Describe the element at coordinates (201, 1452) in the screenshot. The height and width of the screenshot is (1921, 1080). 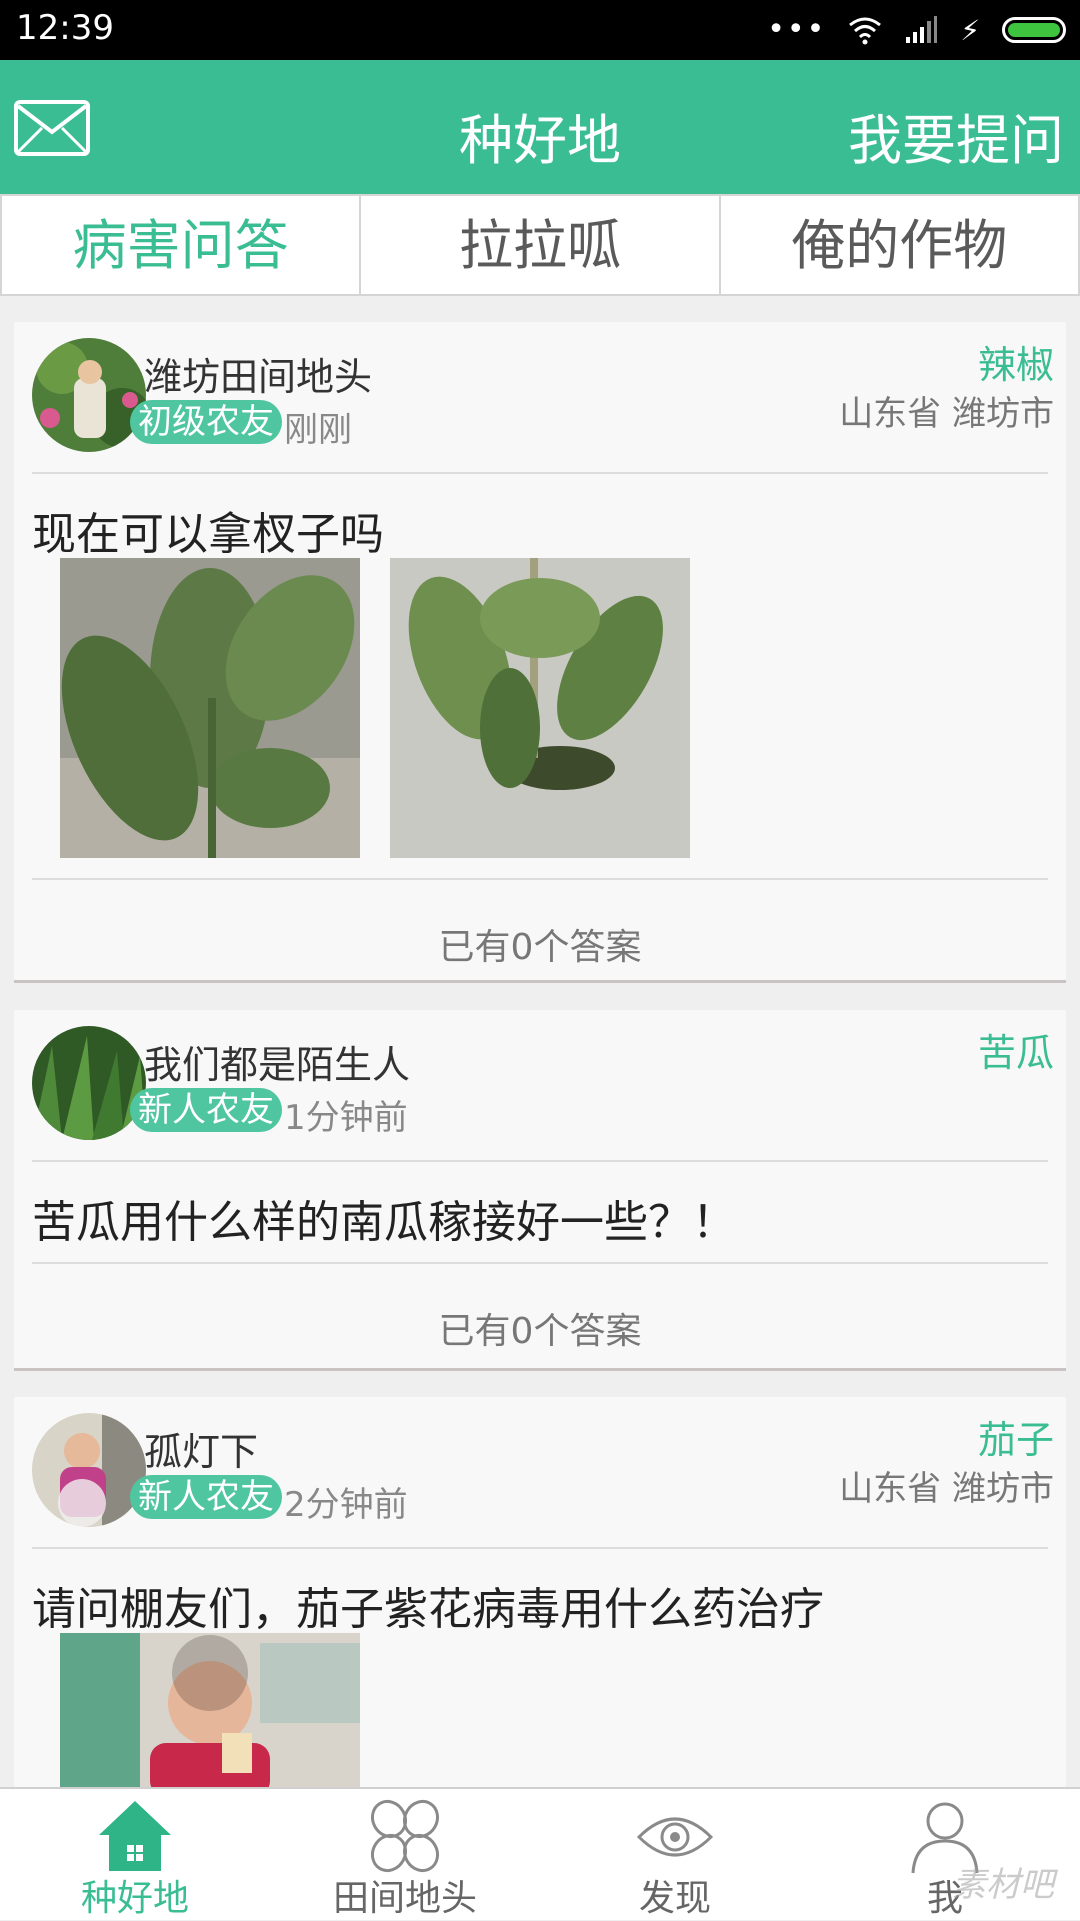
I see `username: 孤灯下` at that location.